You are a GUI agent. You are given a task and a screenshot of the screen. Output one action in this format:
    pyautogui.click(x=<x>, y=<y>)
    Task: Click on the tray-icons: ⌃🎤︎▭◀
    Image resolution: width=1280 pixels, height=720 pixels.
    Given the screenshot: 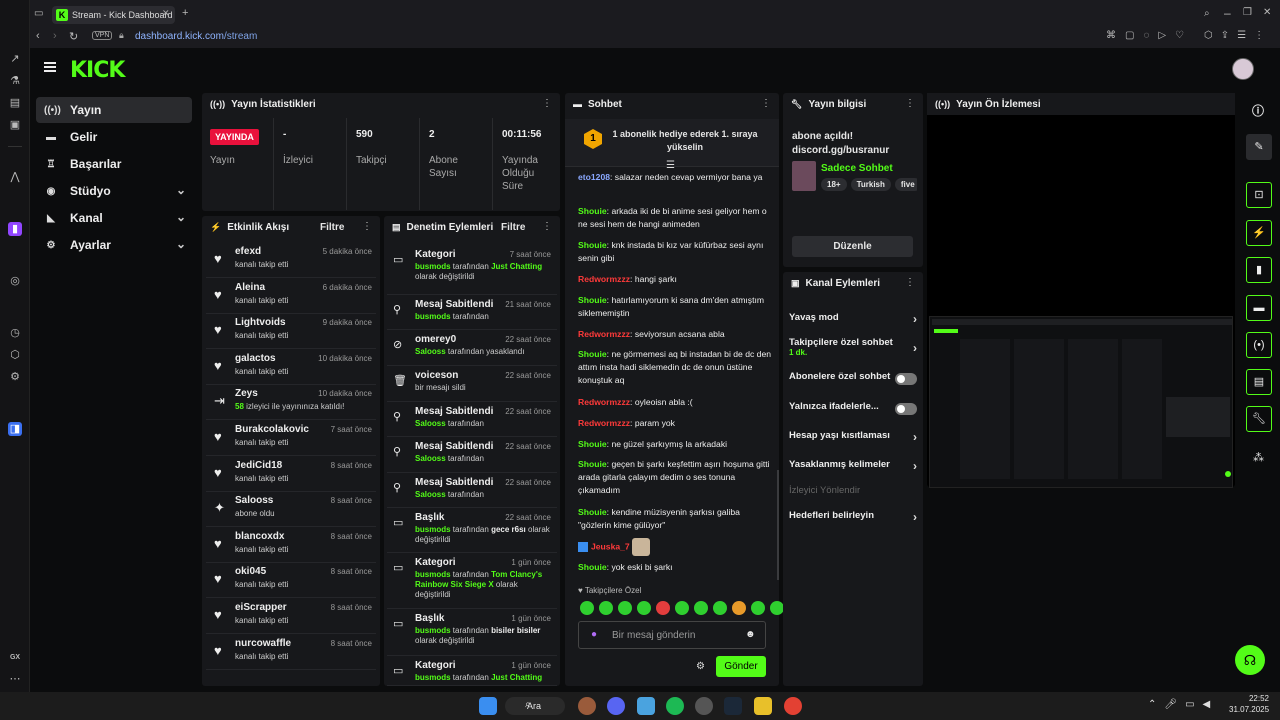 What is the action you would take?
    pyautogui.click(x=1183, y=704)
    